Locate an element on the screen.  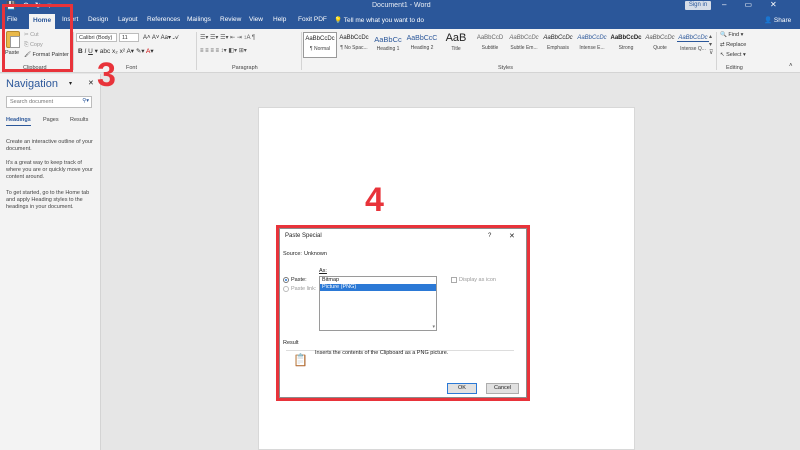
tab-view: View is located at coordinates (256, 19).